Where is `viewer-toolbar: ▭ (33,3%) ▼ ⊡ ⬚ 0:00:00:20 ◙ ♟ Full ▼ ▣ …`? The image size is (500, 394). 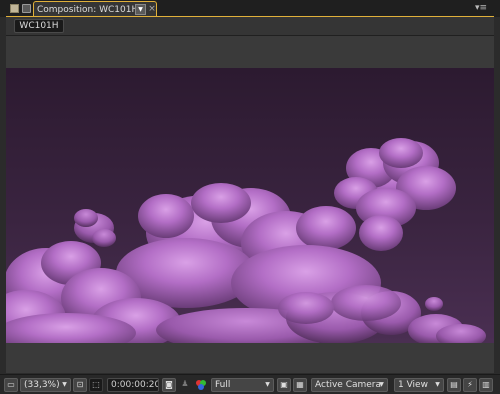
viewer-toolbar: ▭ (33,3%) ▼ ⊡ ⬚ 0:00:00:20 ◙ ♟ Full ▼ ▣ … is located at coordinates (250, 384).